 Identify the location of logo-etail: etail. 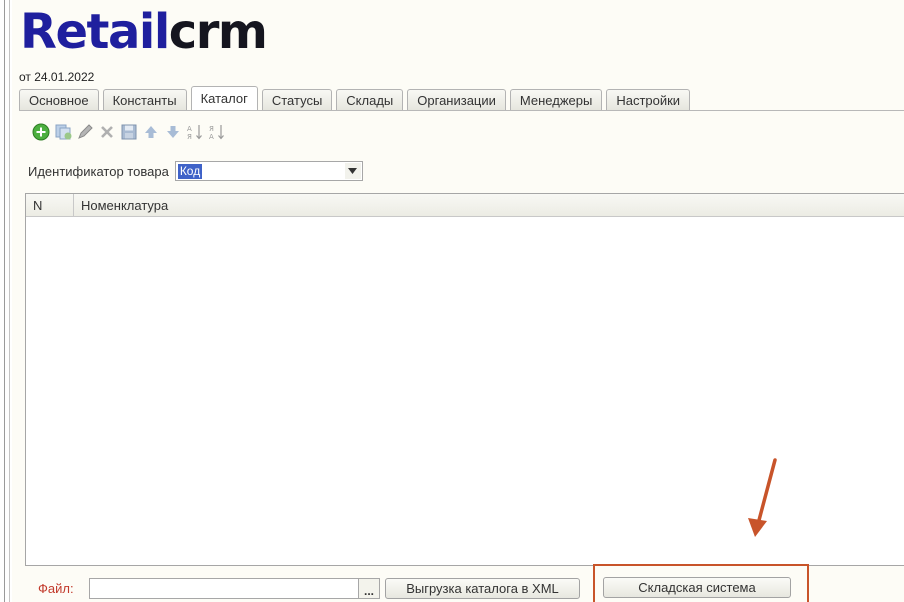
(112, 32).